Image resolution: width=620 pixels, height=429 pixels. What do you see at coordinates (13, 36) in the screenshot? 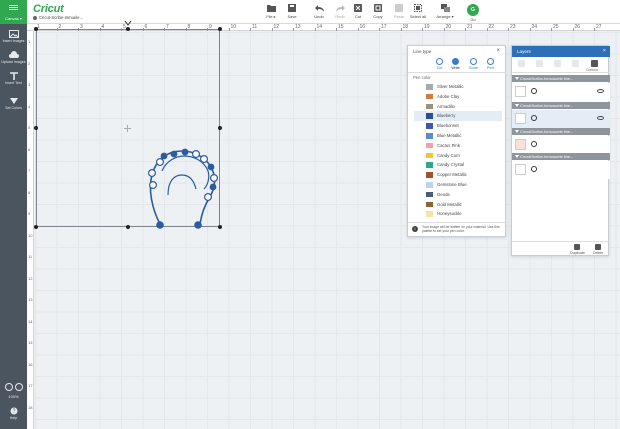
I see `insert-images-button: Insert Images` at bounding box center [13, 36].